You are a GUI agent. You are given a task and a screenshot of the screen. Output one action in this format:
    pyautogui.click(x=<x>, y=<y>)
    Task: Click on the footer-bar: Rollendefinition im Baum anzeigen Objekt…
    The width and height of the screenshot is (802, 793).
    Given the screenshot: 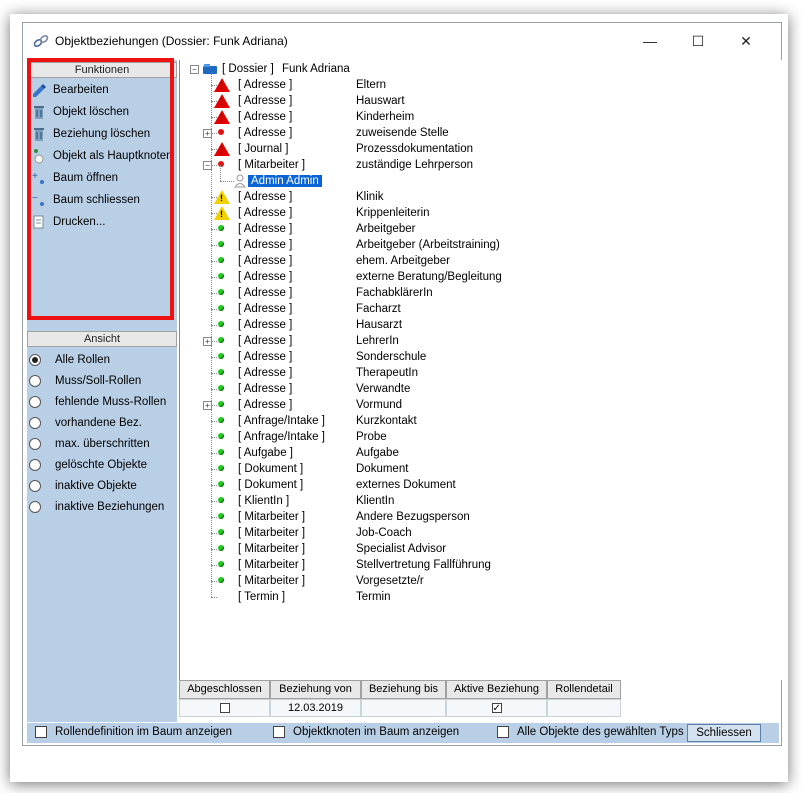 What is the action you would take?
    pyautogui.click(x=403, y=733)
    